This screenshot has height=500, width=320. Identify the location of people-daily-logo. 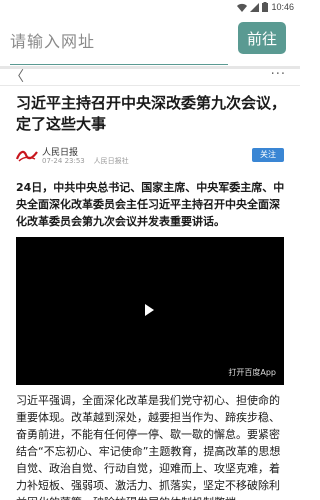
(27, 155).